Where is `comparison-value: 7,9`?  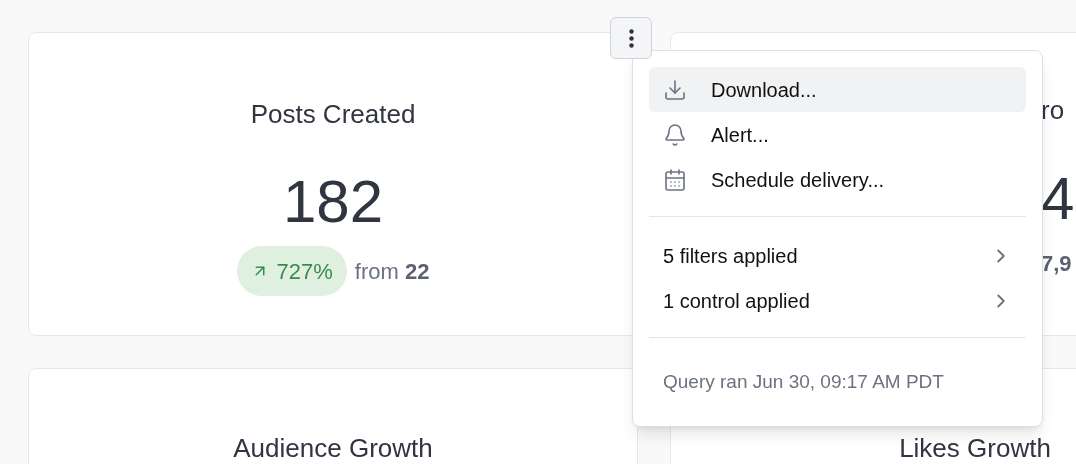
comparison-value: 7,9 is located at coordinates (1057, 264).